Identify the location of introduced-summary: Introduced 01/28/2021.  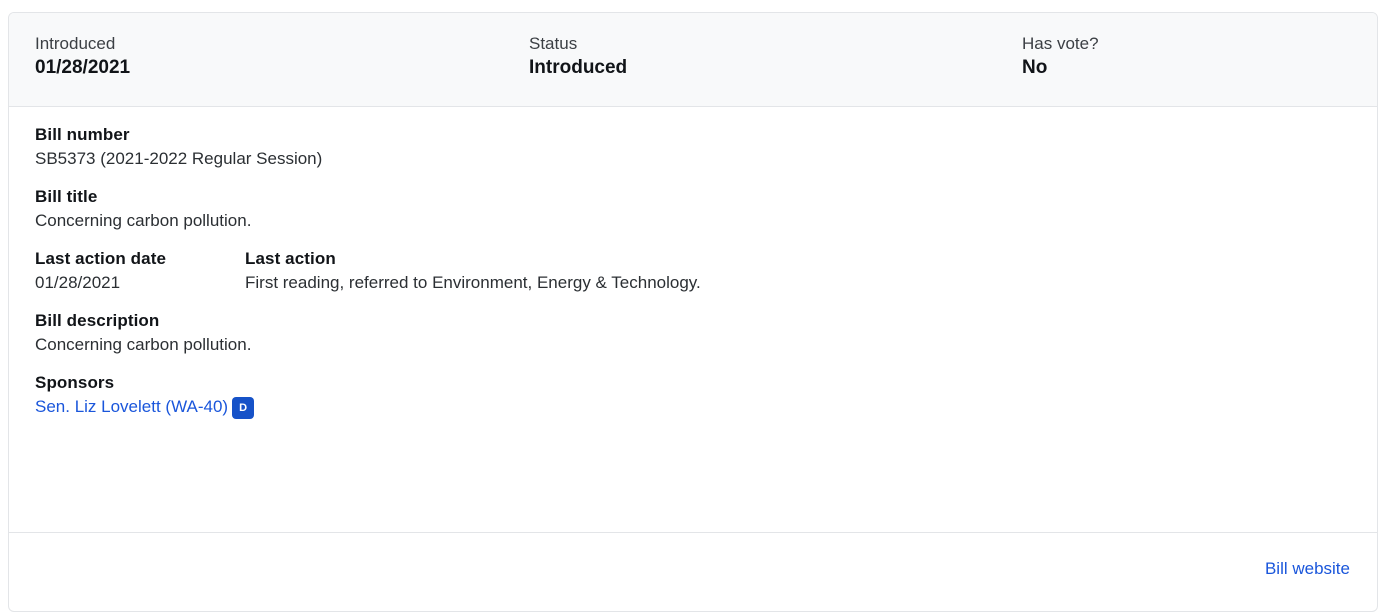
(82, 57).